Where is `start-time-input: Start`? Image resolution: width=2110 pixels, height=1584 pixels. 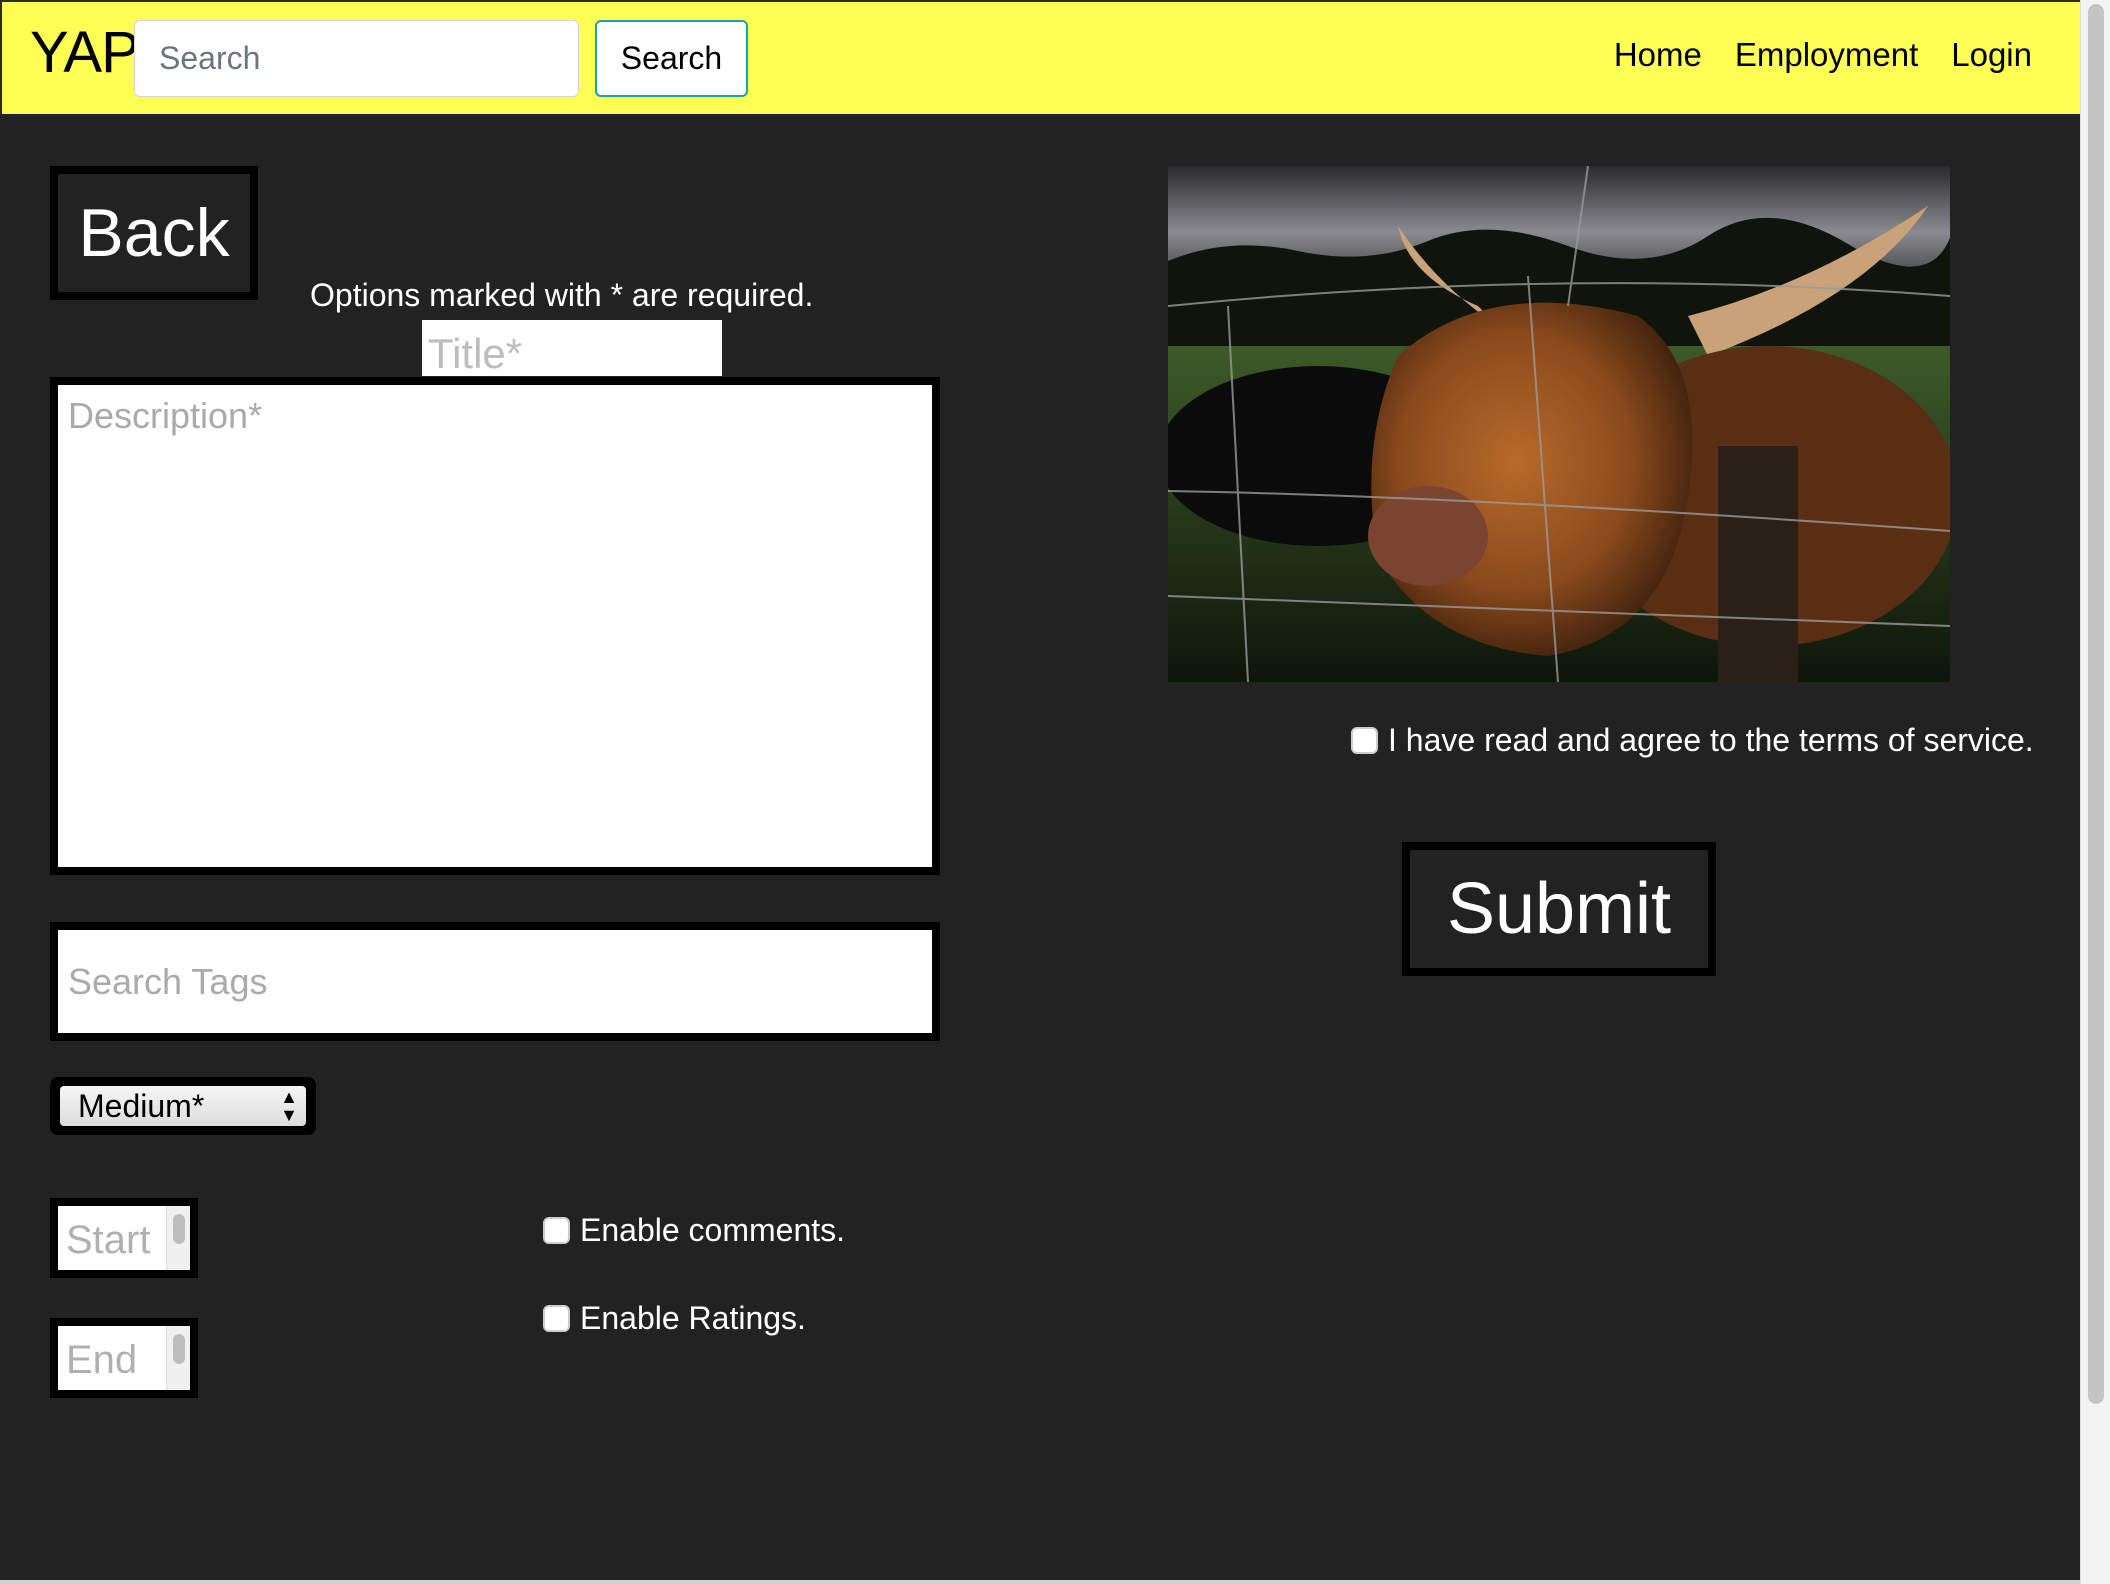 start-time-input: Start is located at coordinates (124, 1238).